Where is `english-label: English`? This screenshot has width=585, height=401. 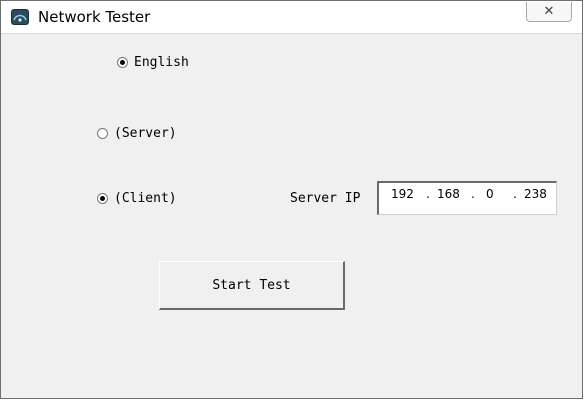 english-label: English is located at coordinates (161, 62).